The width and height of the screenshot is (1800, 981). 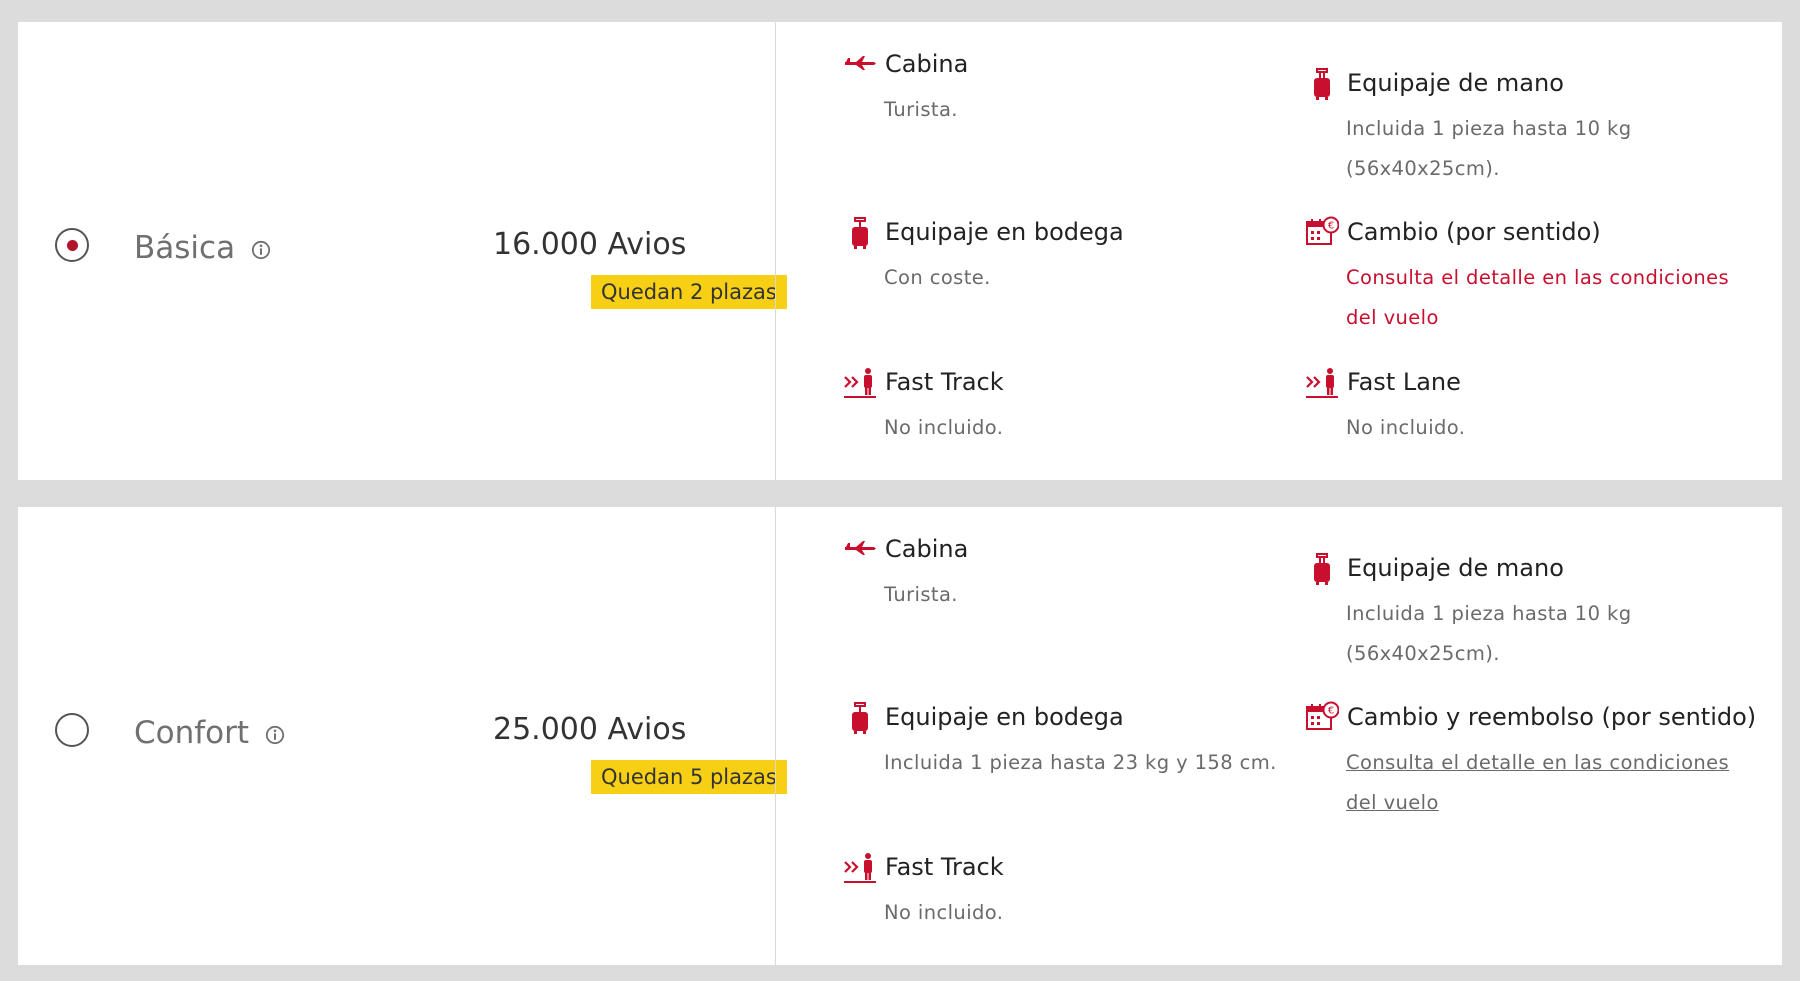 I want to click on radio-selected-dot, so click(x=72, y=245).